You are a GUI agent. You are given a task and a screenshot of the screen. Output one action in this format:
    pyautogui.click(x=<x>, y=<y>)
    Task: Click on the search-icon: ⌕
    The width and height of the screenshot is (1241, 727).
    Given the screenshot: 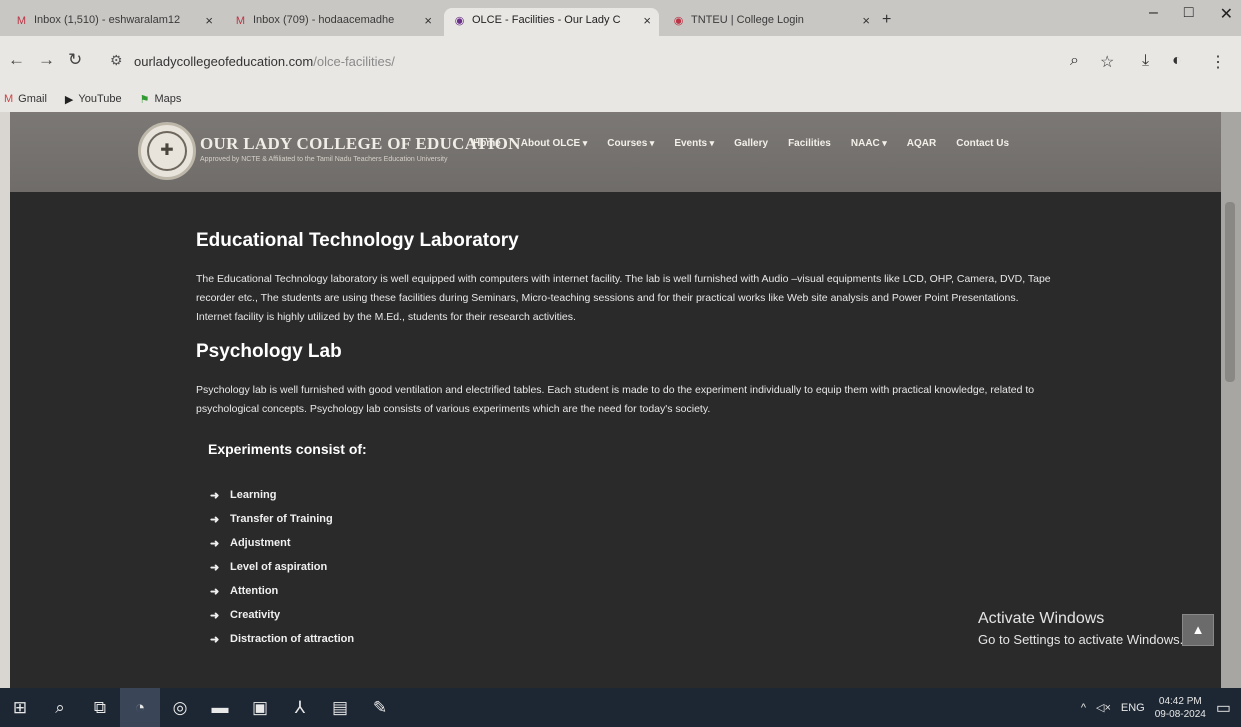 What is the action you would take?
    pyautogui.click(x=60, y=707)
    